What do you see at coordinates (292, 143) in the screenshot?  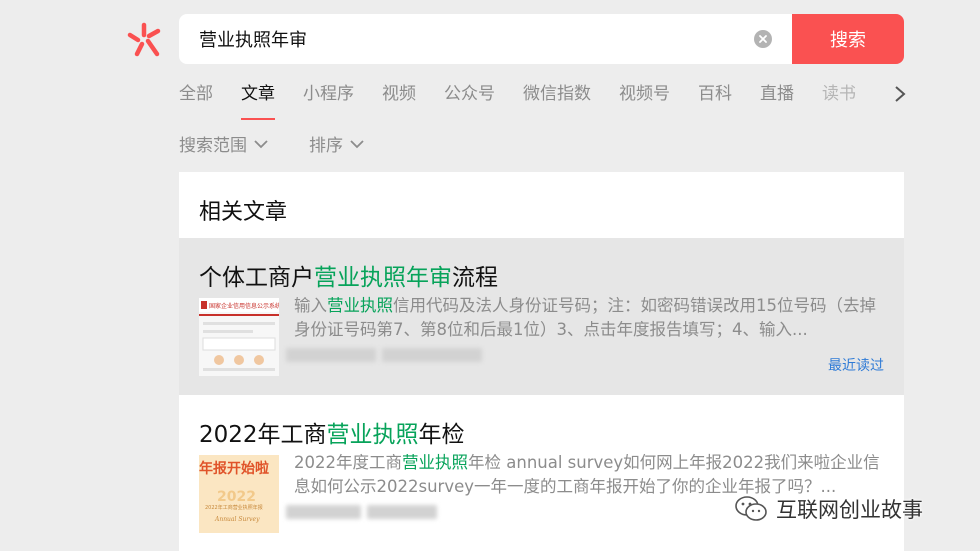 I see `filter-bar: 搜索范围 排序` at bounding box center [292, 143].